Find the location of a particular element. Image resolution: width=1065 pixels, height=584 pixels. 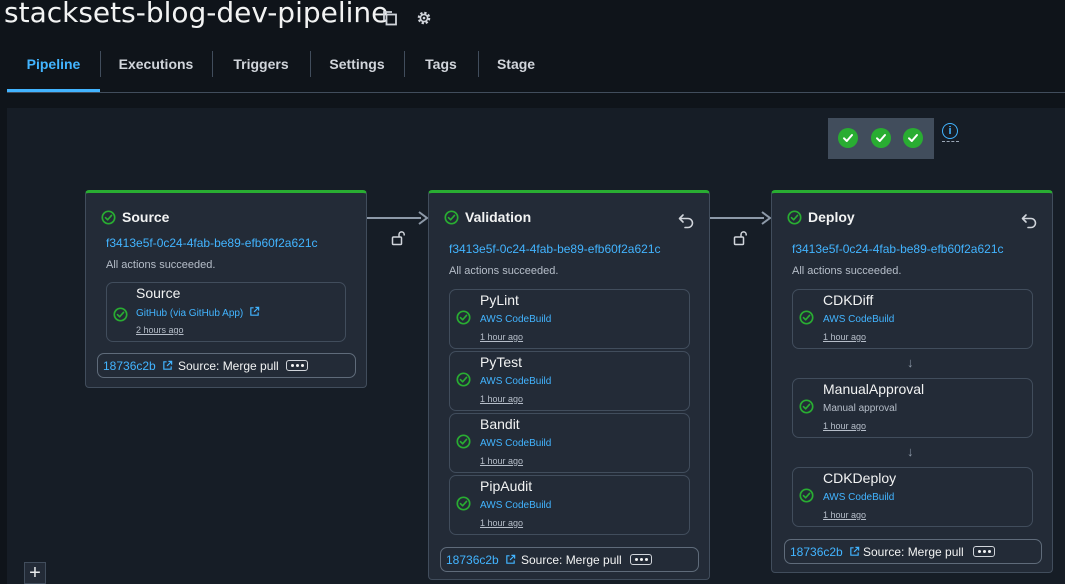

page-title: stacksets-blog-dev-pipeline is located at coordinates (196, 14).